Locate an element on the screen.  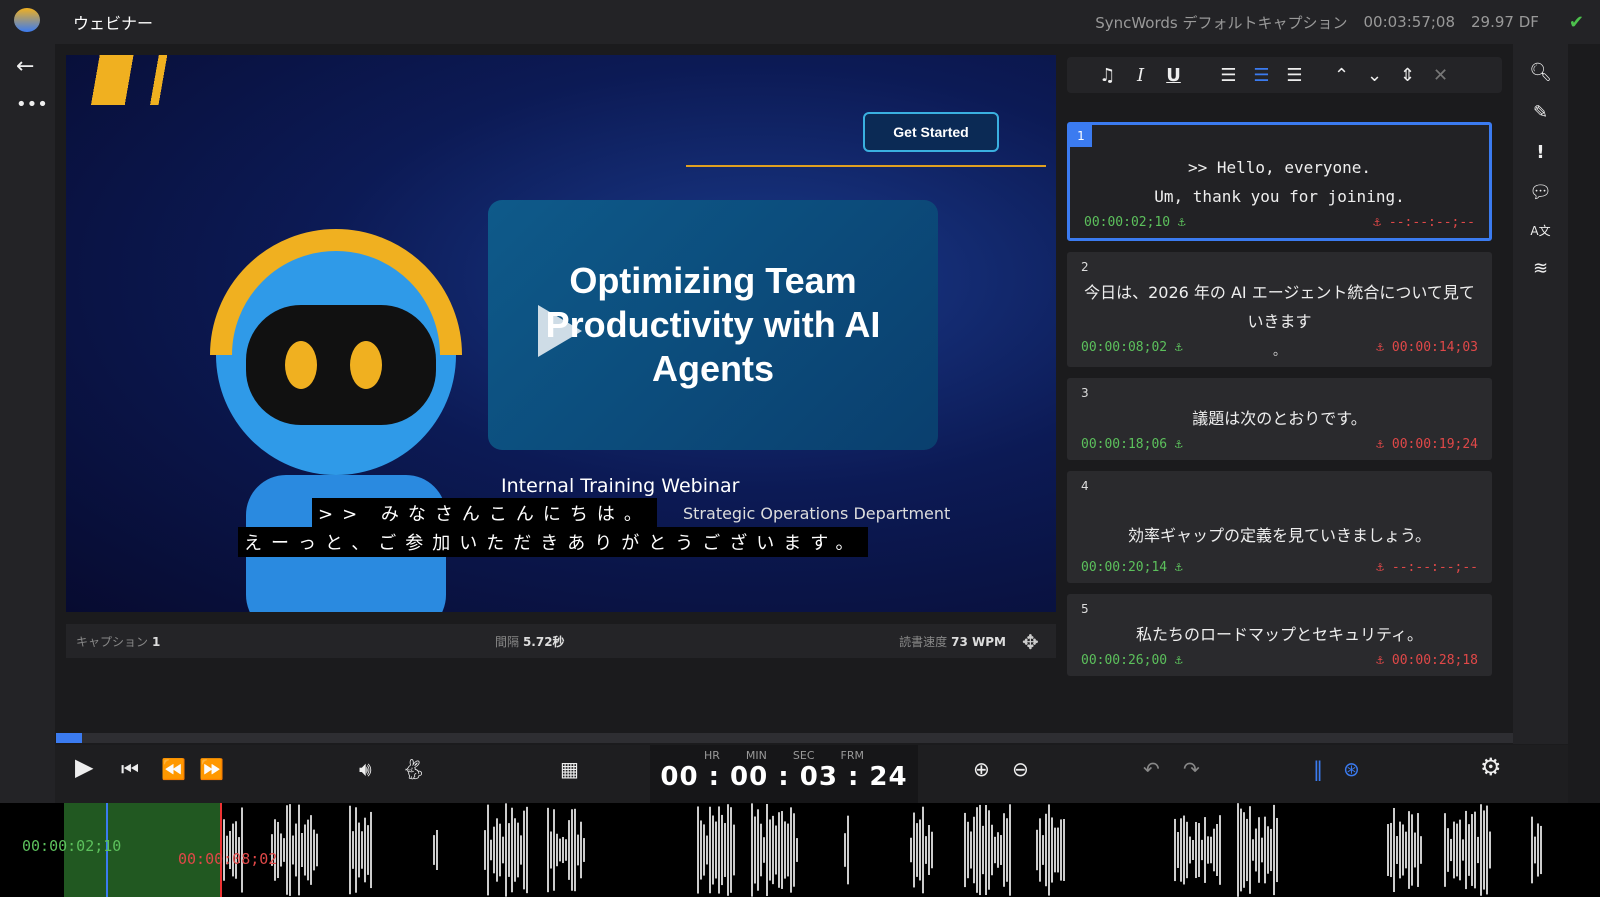
align-right-icon: ☰ is located at coordinates (1294, 75).